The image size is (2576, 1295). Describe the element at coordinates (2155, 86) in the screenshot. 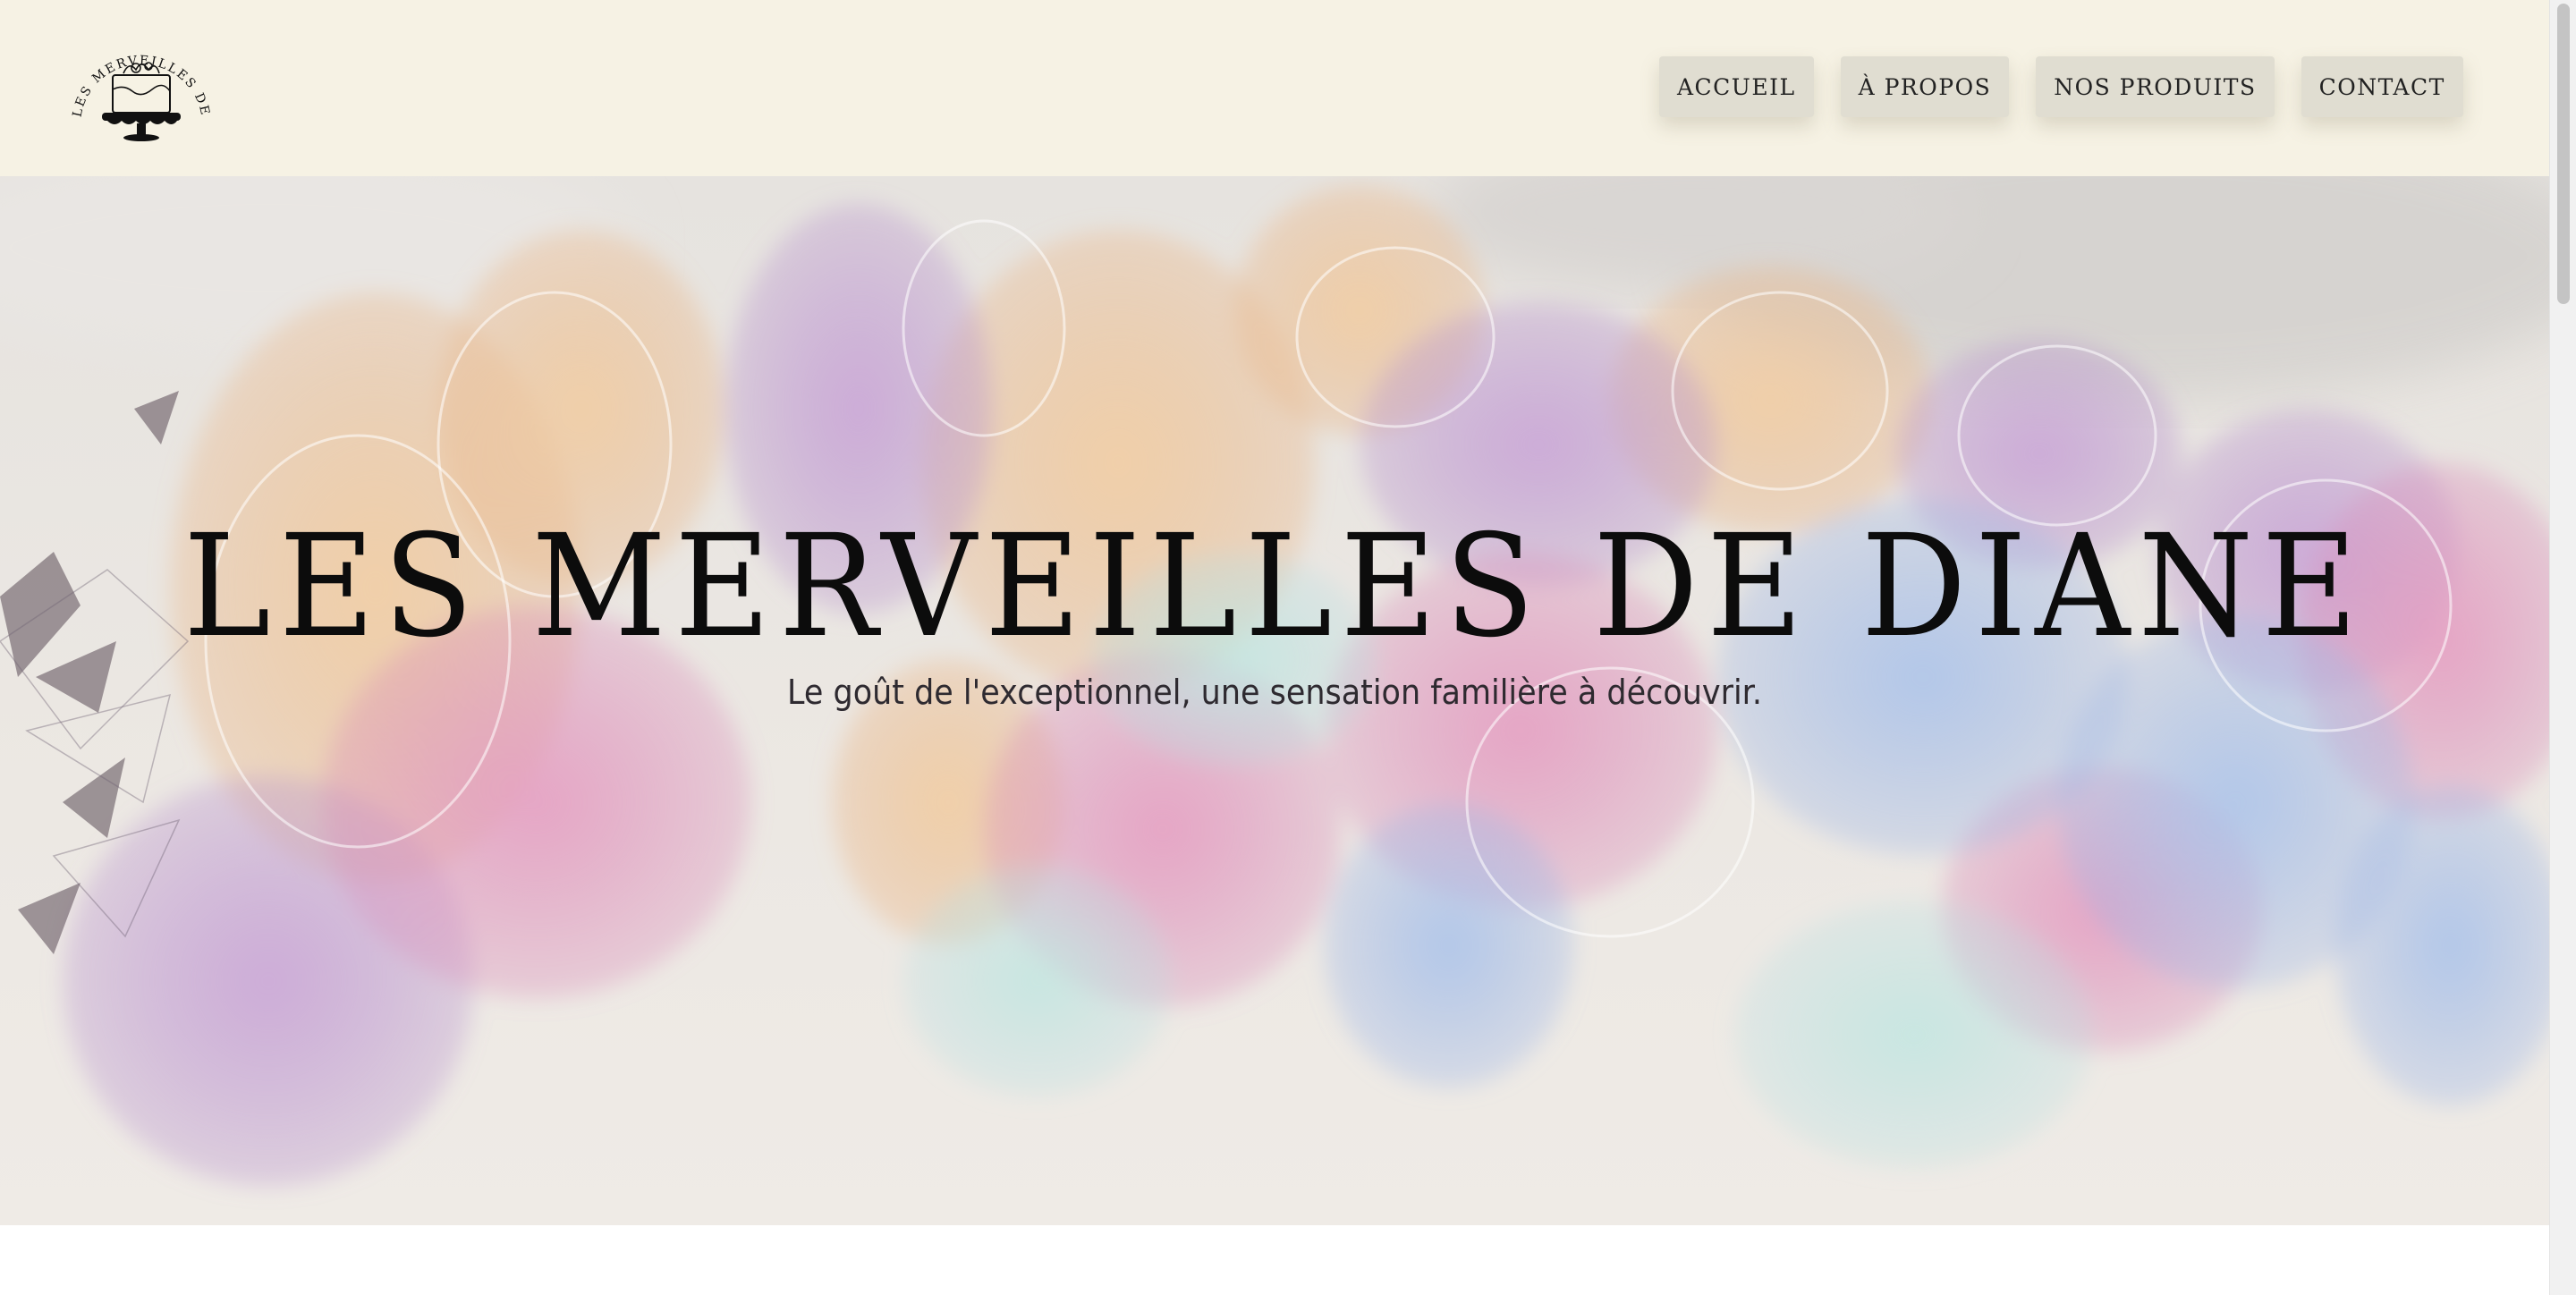

I see `nav-nos-produits-button: NOS PRODUITS` at that location.